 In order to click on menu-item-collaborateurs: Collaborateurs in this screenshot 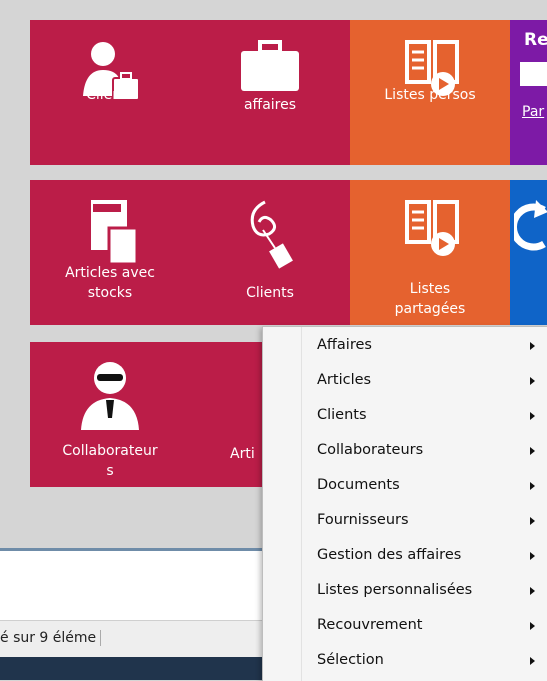, I will do `click(405, 451)`.